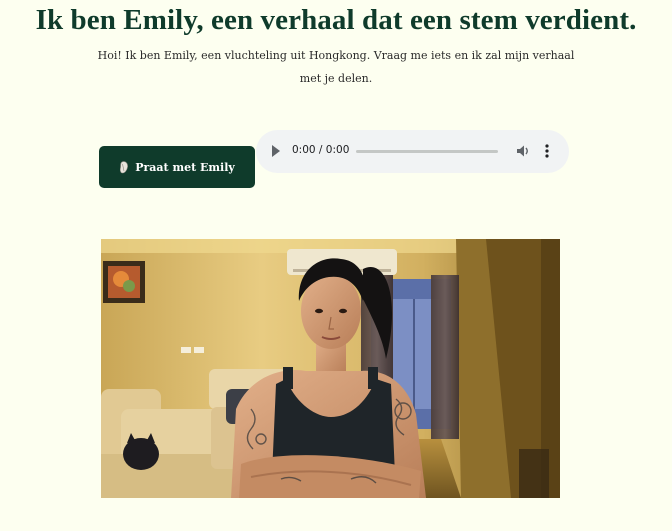  I want to click on picture-frame, so click(124, 282).